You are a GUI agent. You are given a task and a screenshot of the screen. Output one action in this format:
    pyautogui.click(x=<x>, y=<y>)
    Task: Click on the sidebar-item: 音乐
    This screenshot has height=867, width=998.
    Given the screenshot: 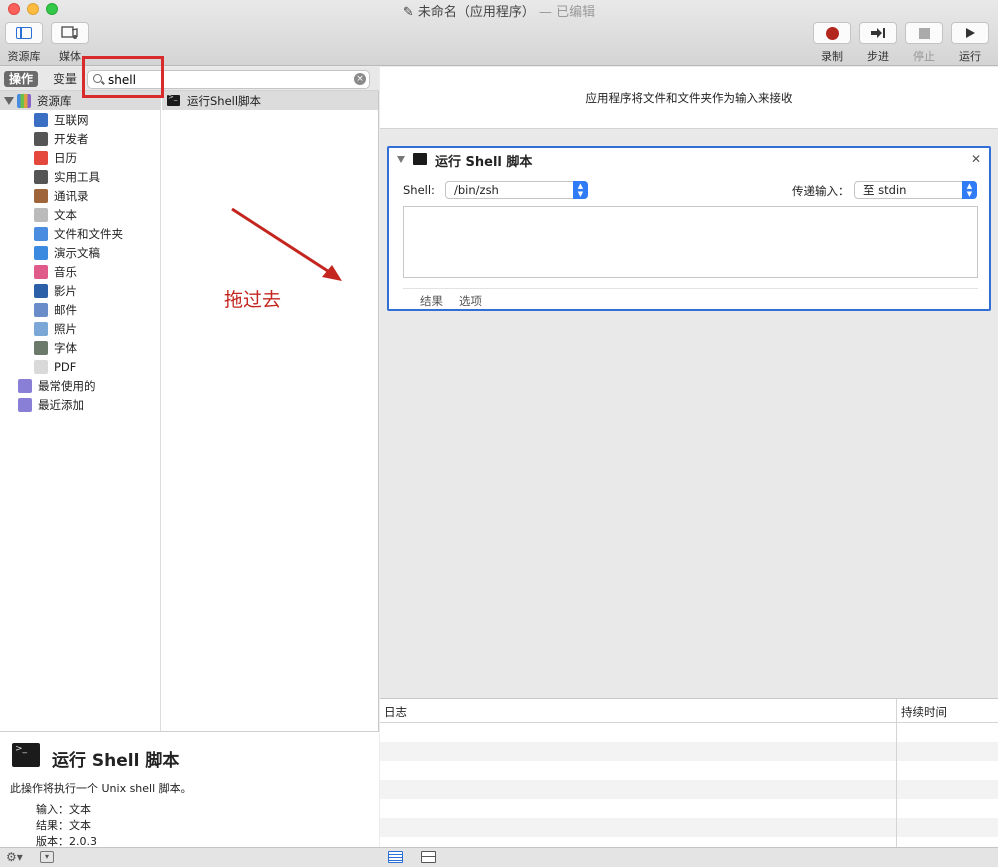 What is the action you would take?
    pyautogui.click(x=80, y=271)
    